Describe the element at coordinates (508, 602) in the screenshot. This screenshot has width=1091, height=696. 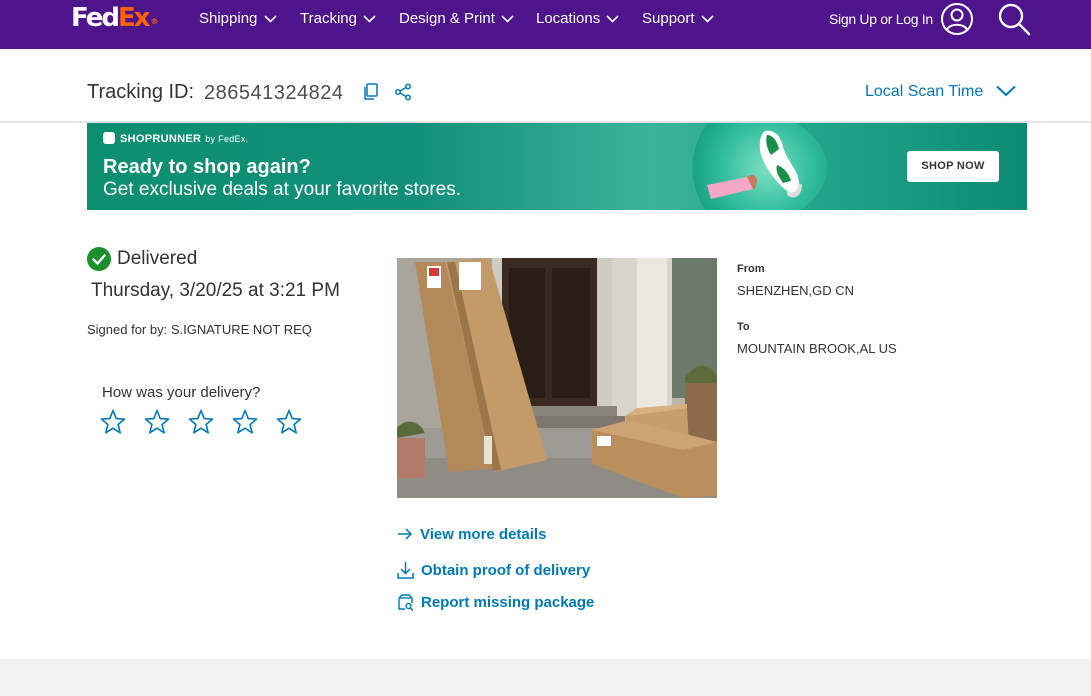
I see `report-missing-package-label: Report missing package` at that location.